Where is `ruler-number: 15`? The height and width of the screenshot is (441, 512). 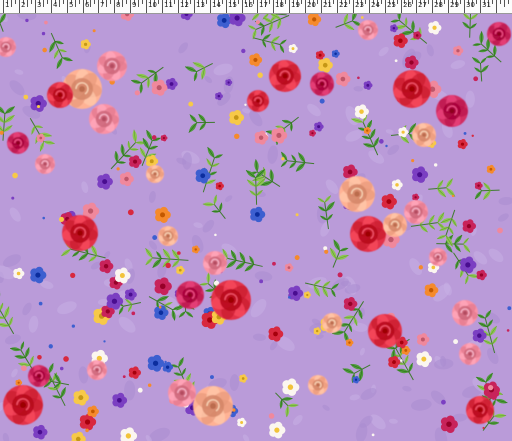
ruler-number: 15 is located at coordinates (232, 5).